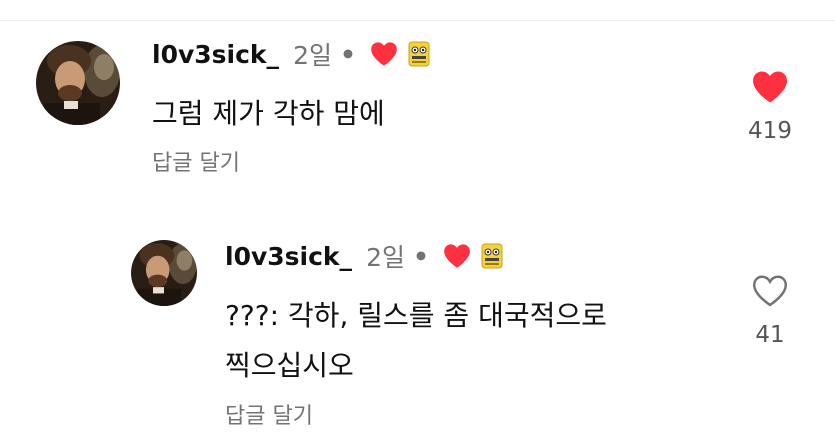  What do you see at coordinates (417, 10) in the screenshot?
I see `top-divider` at bounding box center [417, 10].